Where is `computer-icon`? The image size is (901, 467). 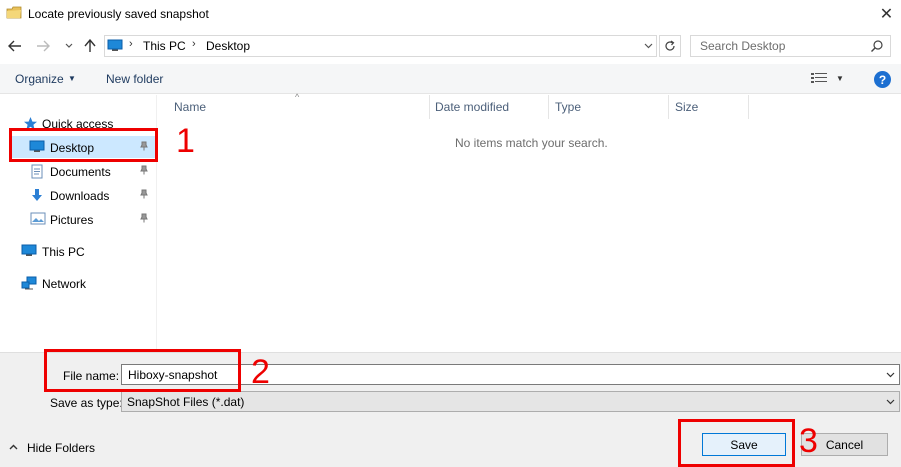 computer-icon is located at coordinates (29, 251).